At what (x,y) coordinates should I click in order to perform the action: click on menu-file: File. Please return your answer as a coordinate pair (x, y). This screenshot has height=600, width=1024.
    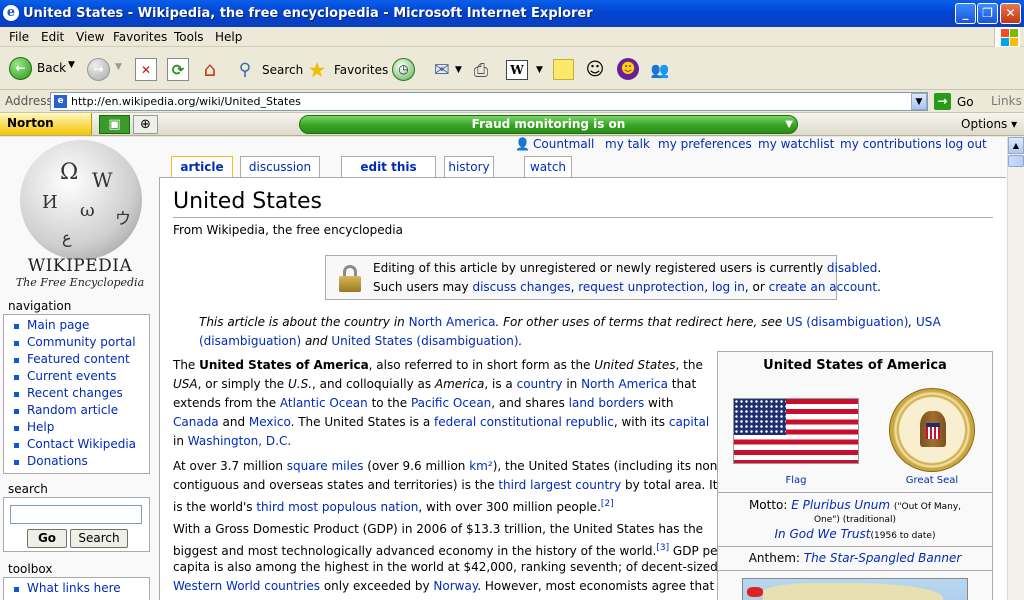
    Looking at the image, I should click on (19, 37).